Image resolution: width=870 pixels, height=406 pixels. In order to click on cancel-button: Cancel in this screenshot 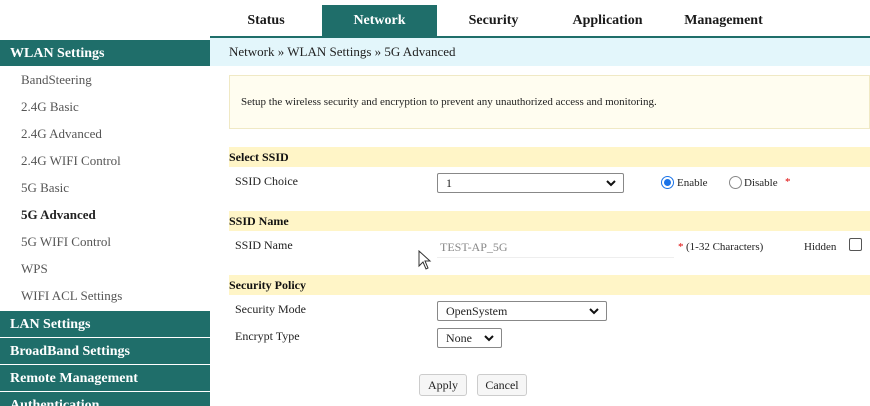, I will do `click(502, 385)`.